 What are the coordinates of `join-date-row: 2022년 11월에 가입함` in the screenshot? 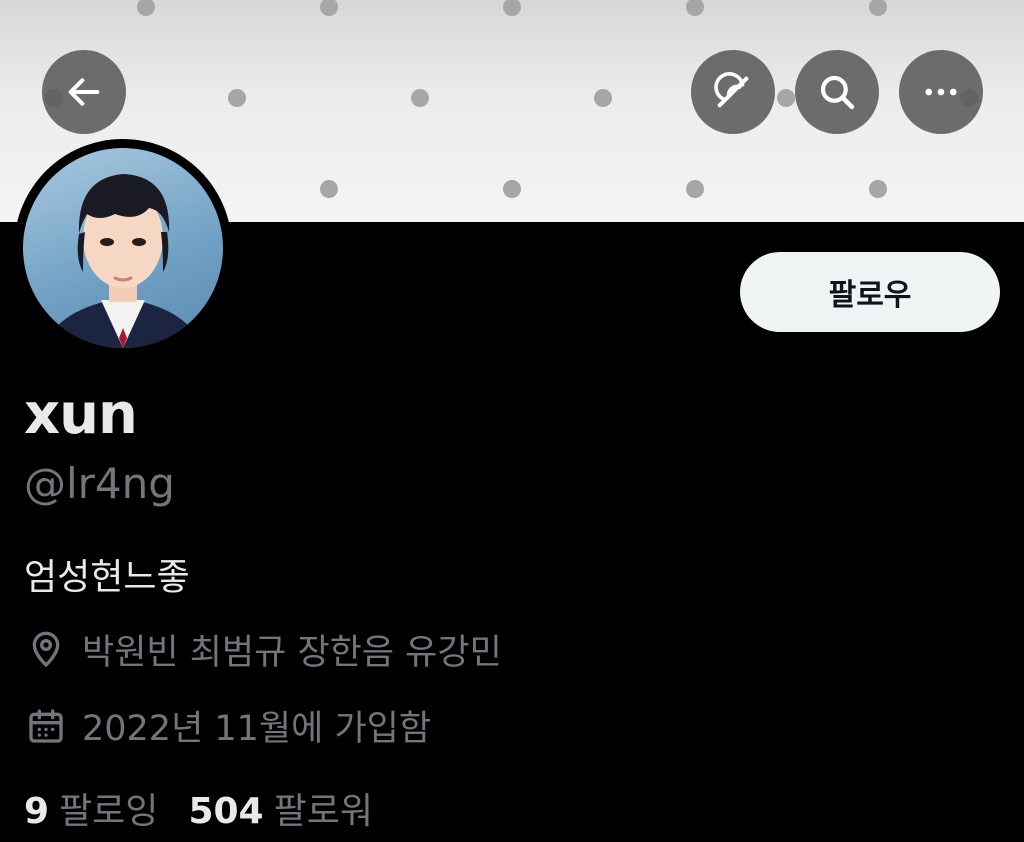 It's located at (227, 725).